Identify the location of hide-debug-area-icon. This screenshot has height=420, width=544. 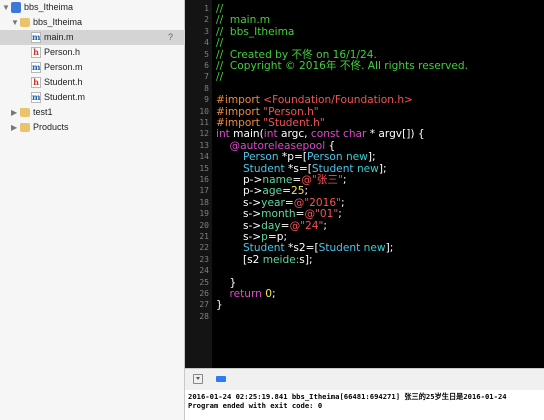
(198, 379).